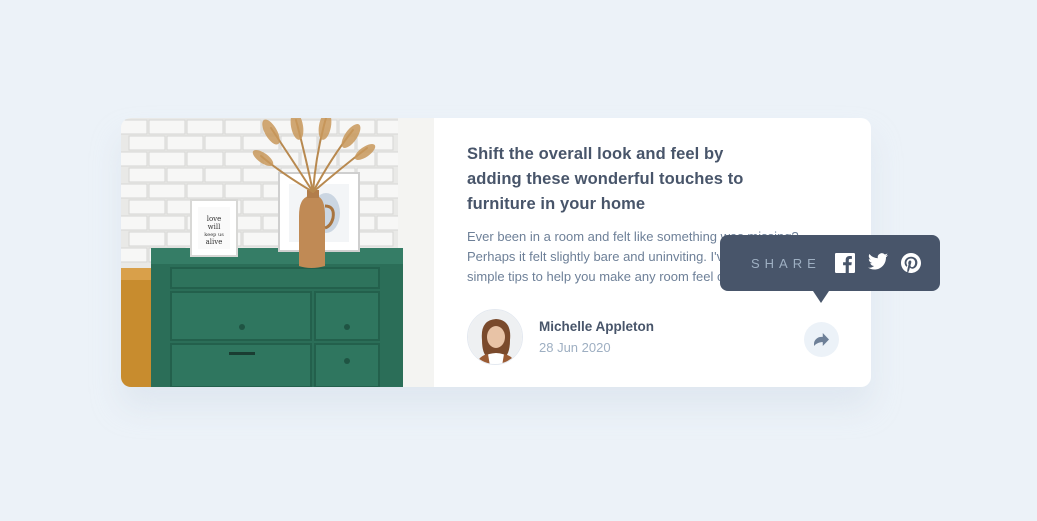  What do you see at coordinates (844, 263) in the screenshot?
I see `facebook-icon` at bounding box center [844, 263].